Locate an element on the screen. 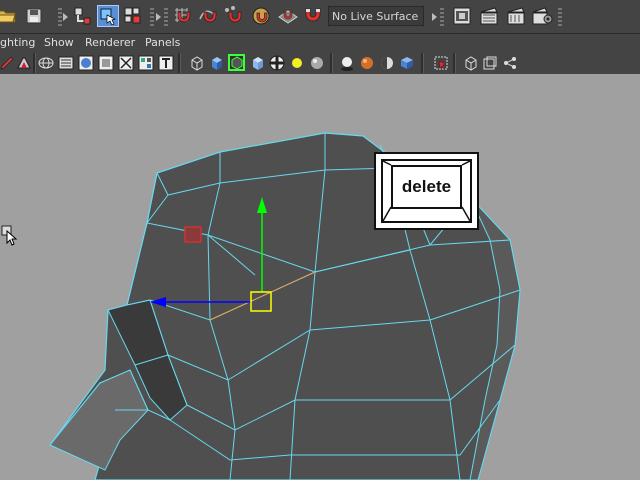 This screenshot has height=480, width=640. save-scene-icon is located at coordinates (34, 16).